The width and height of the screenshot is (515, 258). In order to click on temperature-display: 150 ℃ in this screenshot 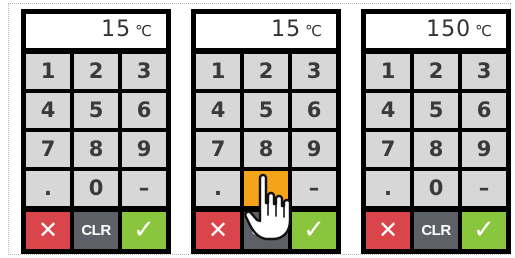, I will do `click(436, 31)`.